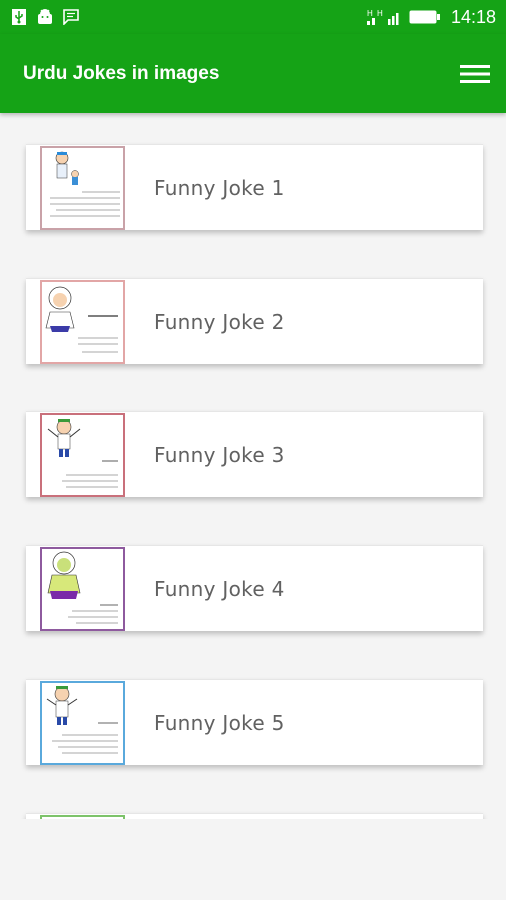  I want to click on status-right-icons: H H 14:18, so click(431, 17).